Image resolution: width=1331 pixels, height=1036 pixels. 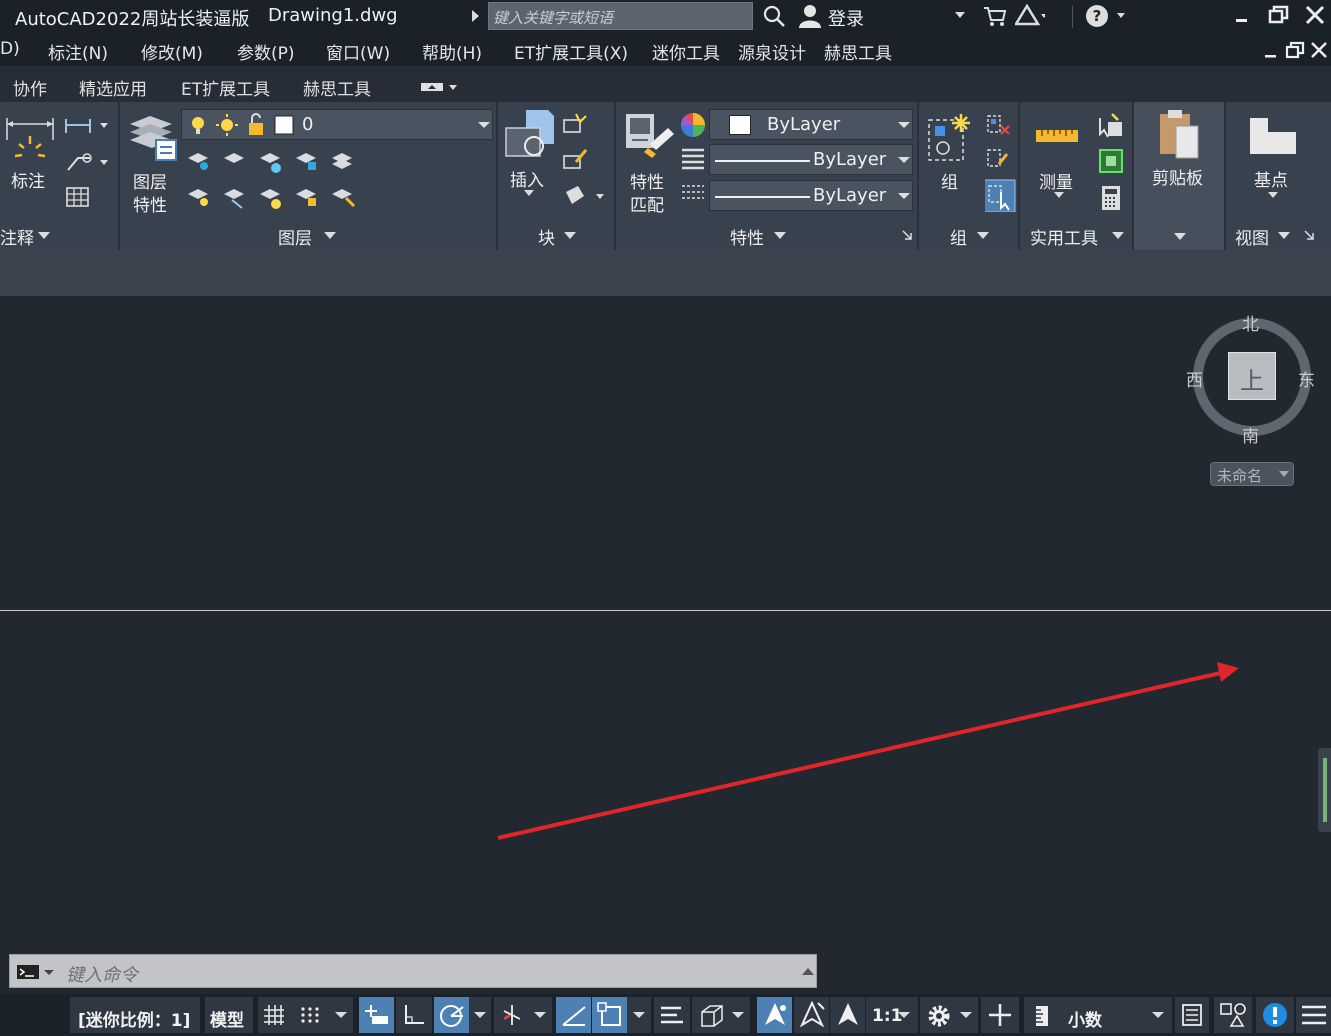 What do you see at coordinates (414, 1015) in the screenshot?
I see `ortho-button` at bounding box center [414, 1015].